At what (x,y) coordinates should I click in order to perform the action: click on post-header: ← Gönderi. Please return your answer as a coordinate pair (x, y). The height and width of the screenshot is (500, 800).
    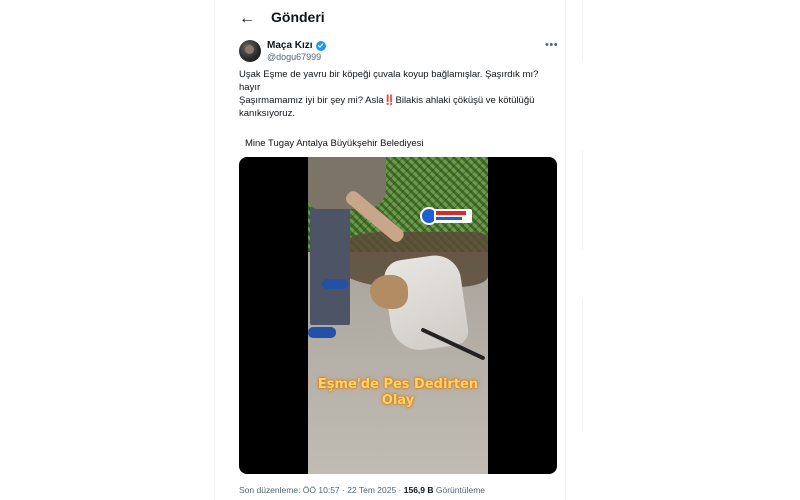
    Looking at the image, I should click on (391, 18).